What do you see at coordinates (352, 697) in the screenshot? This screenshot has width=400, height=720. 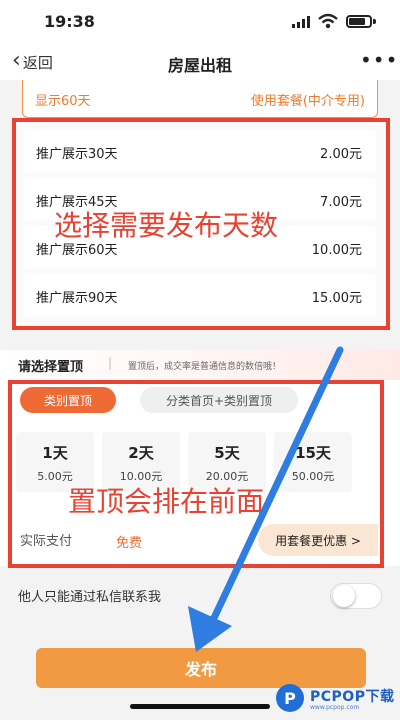 I see `watermark-name: PCPOP下载` at bounding box center [352, 697].